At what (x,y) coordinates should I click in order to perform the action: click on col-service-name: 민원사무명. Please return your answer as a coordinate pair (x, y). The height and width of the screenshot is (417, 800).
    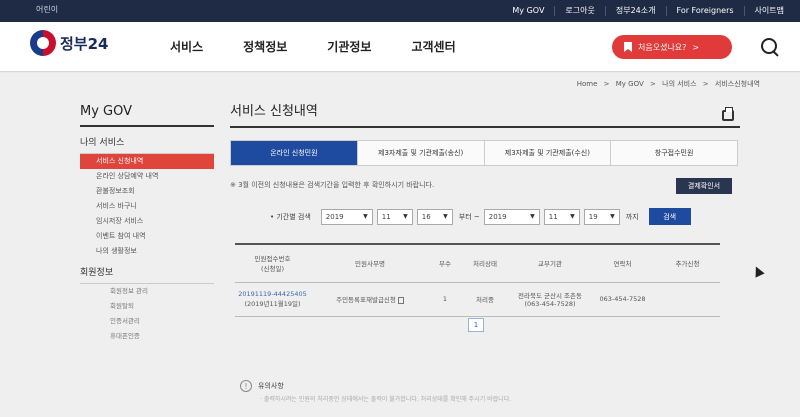
    Looking at the image, I should click on (370, 264).